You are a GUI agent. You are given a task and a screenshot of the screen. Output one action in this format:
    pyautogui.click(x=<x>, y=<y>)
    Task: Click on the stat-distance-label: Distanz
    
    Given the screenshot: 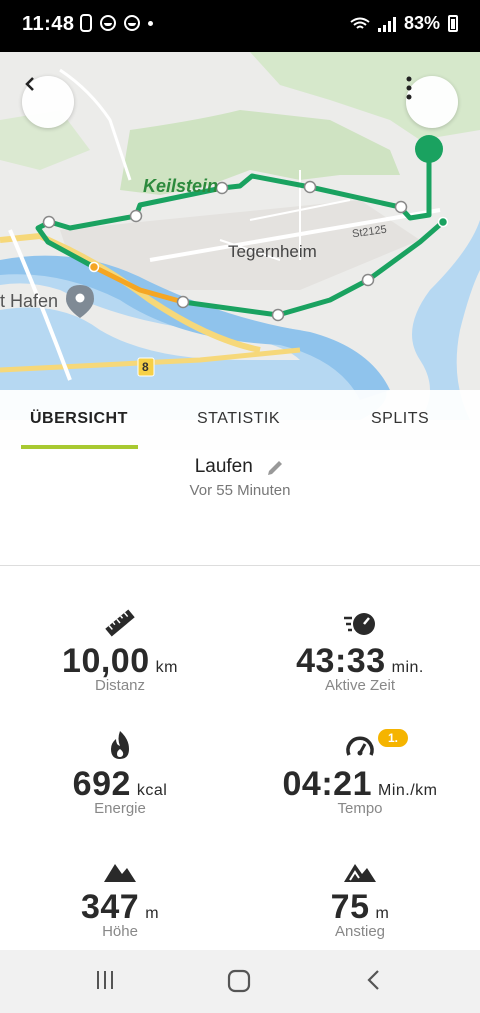 What is the action you would take?
    pyautogui.click(x=120, y=685)
    